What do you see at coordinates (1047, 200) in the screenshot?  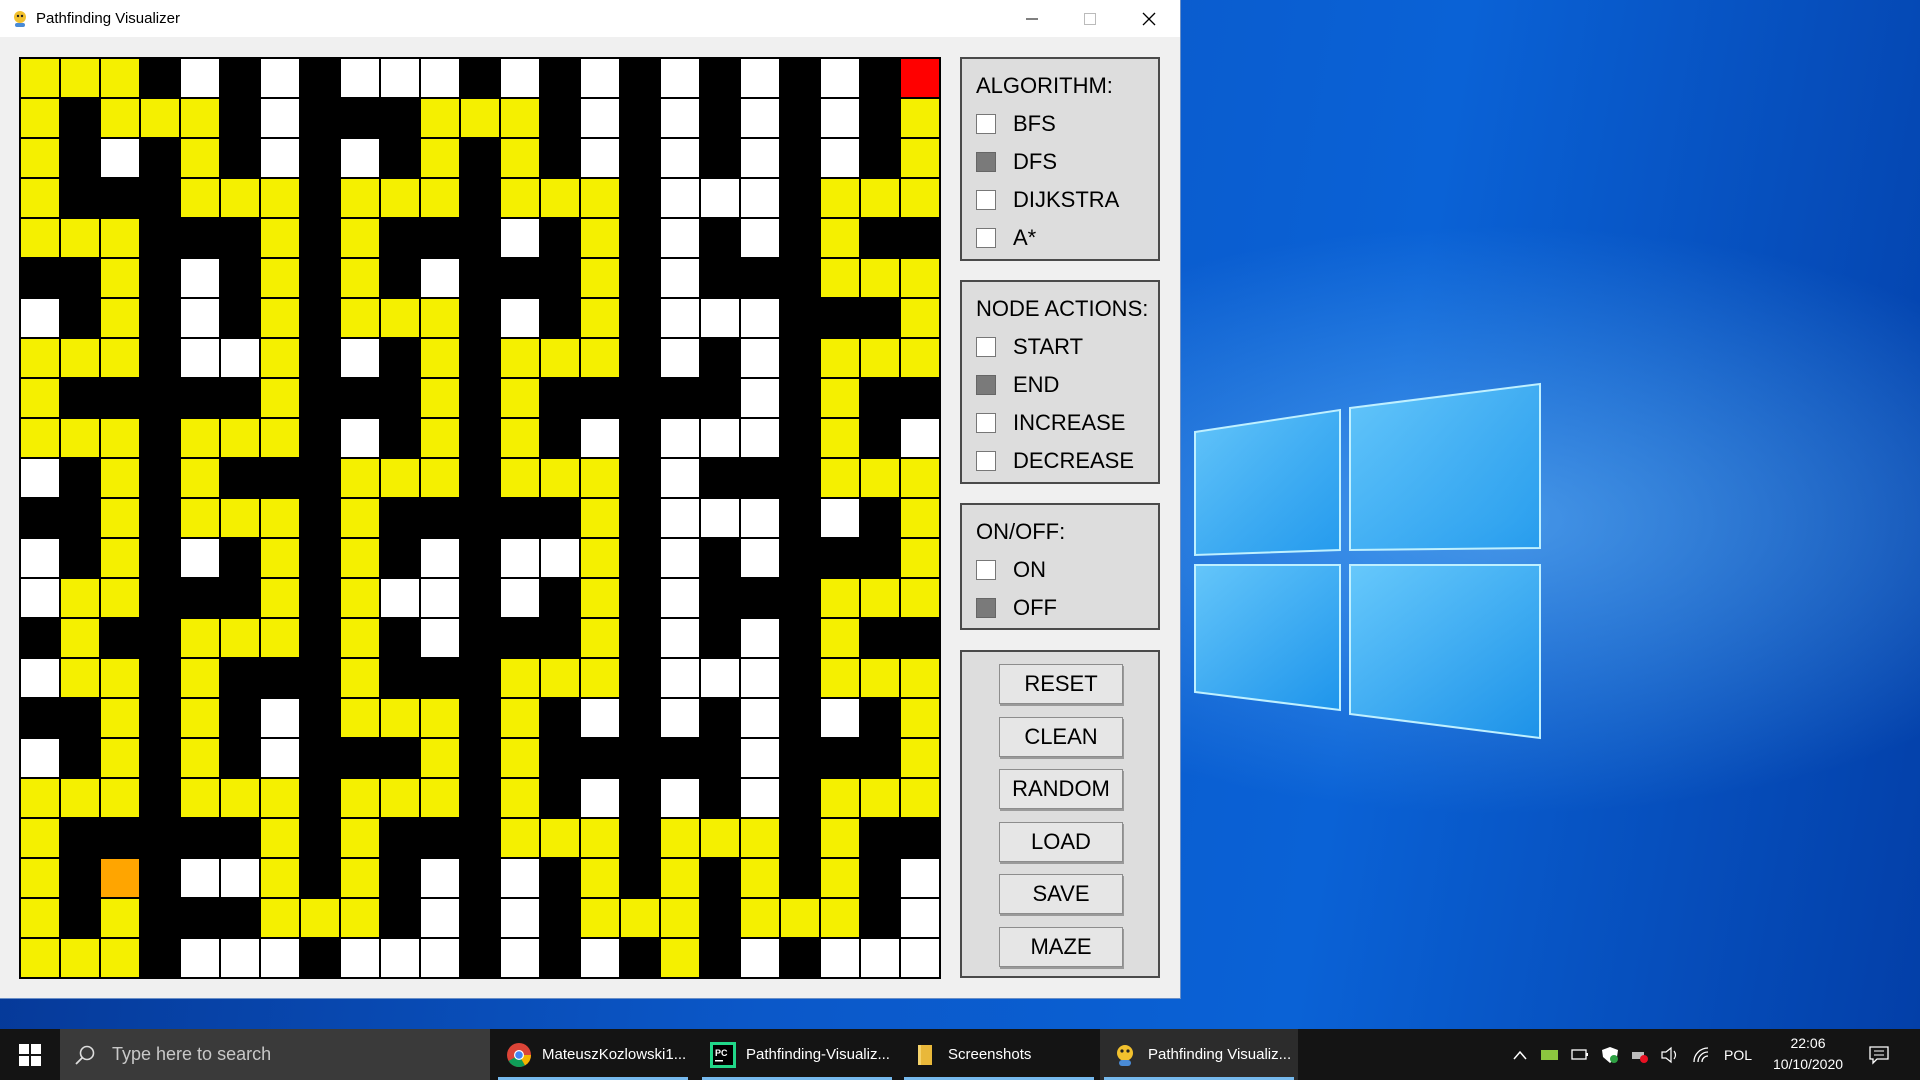 I see `algorithm-option-dijkstra: DIJKSTRA` at bounding box center [1047, 200].